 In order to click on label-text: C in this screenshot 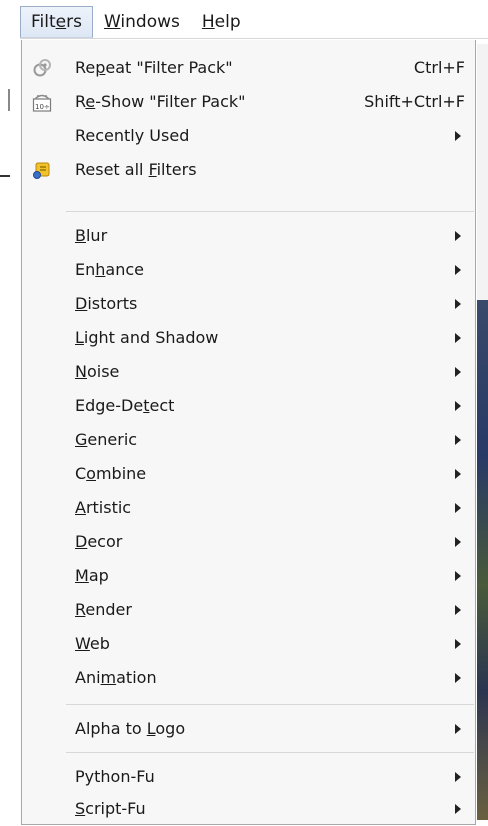, I will do `click(81, 473)`.